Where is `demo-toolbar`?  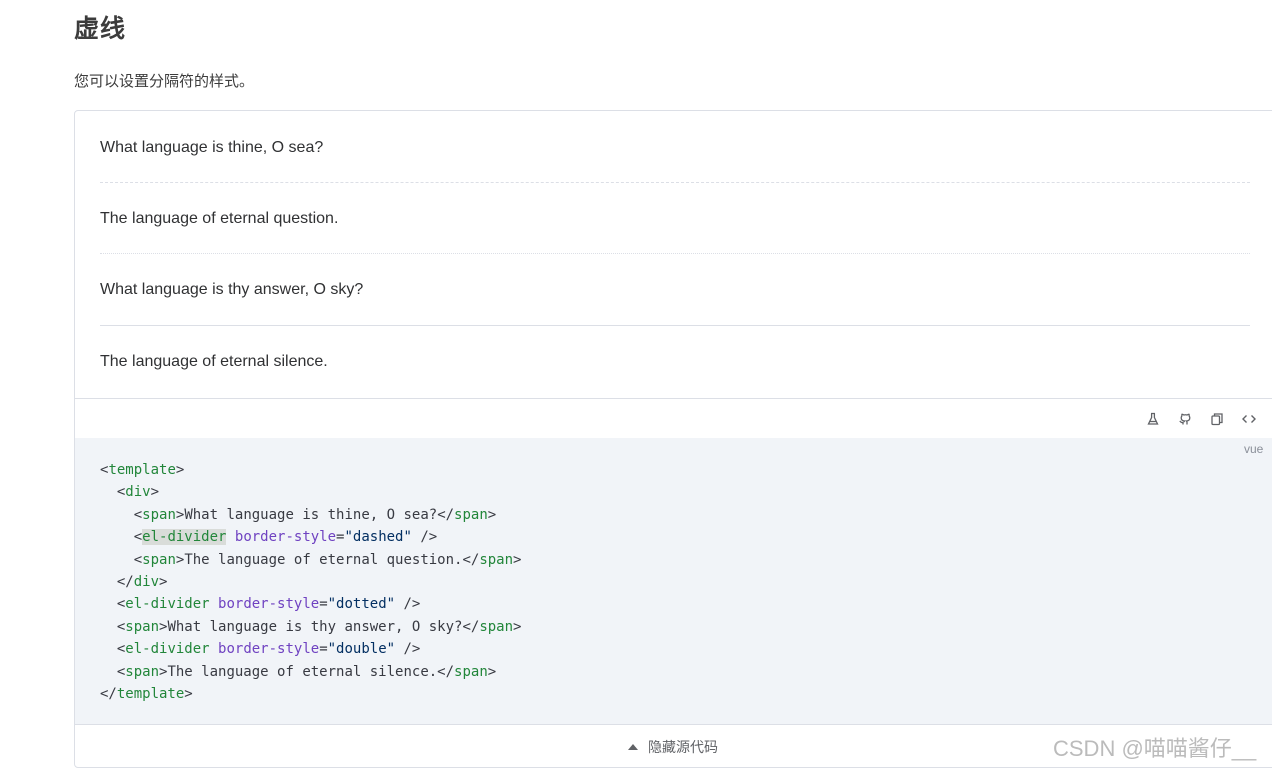 demo-toolbar is located at coordinates (673, 418).